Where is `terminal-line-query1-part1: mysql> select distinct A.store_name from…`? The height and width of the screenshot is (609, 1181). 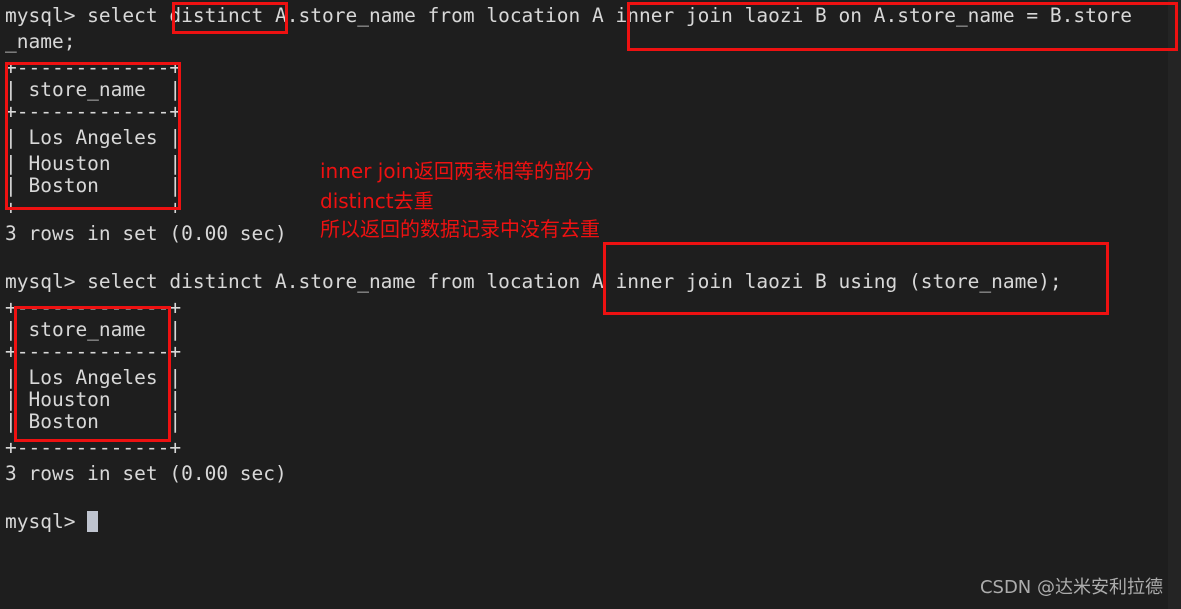
terminal-line-query1-part1: mysql> select distinct A.store_name from… is located at coordinates (569, 15).